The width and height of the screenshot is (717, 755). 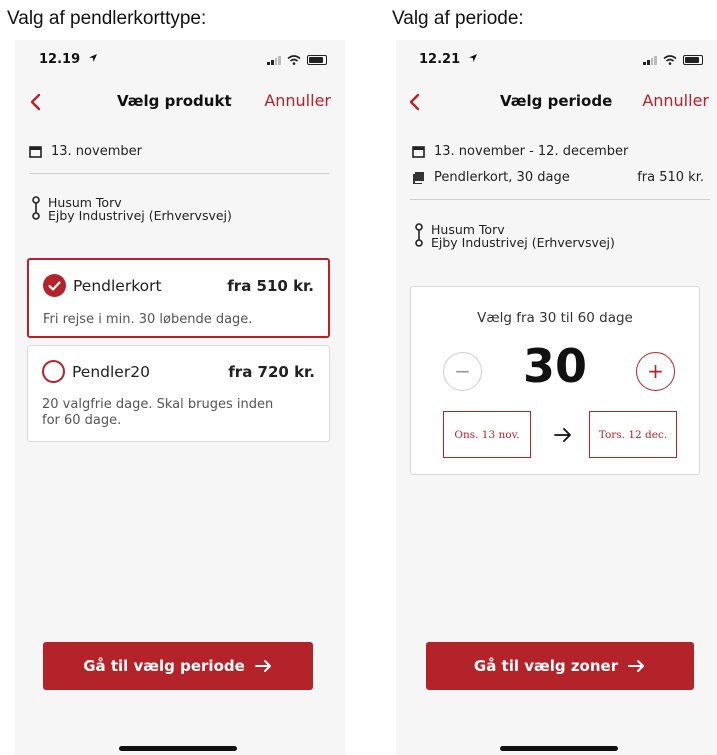 I want to click on ticket-icon, so click(x=418, y=178).